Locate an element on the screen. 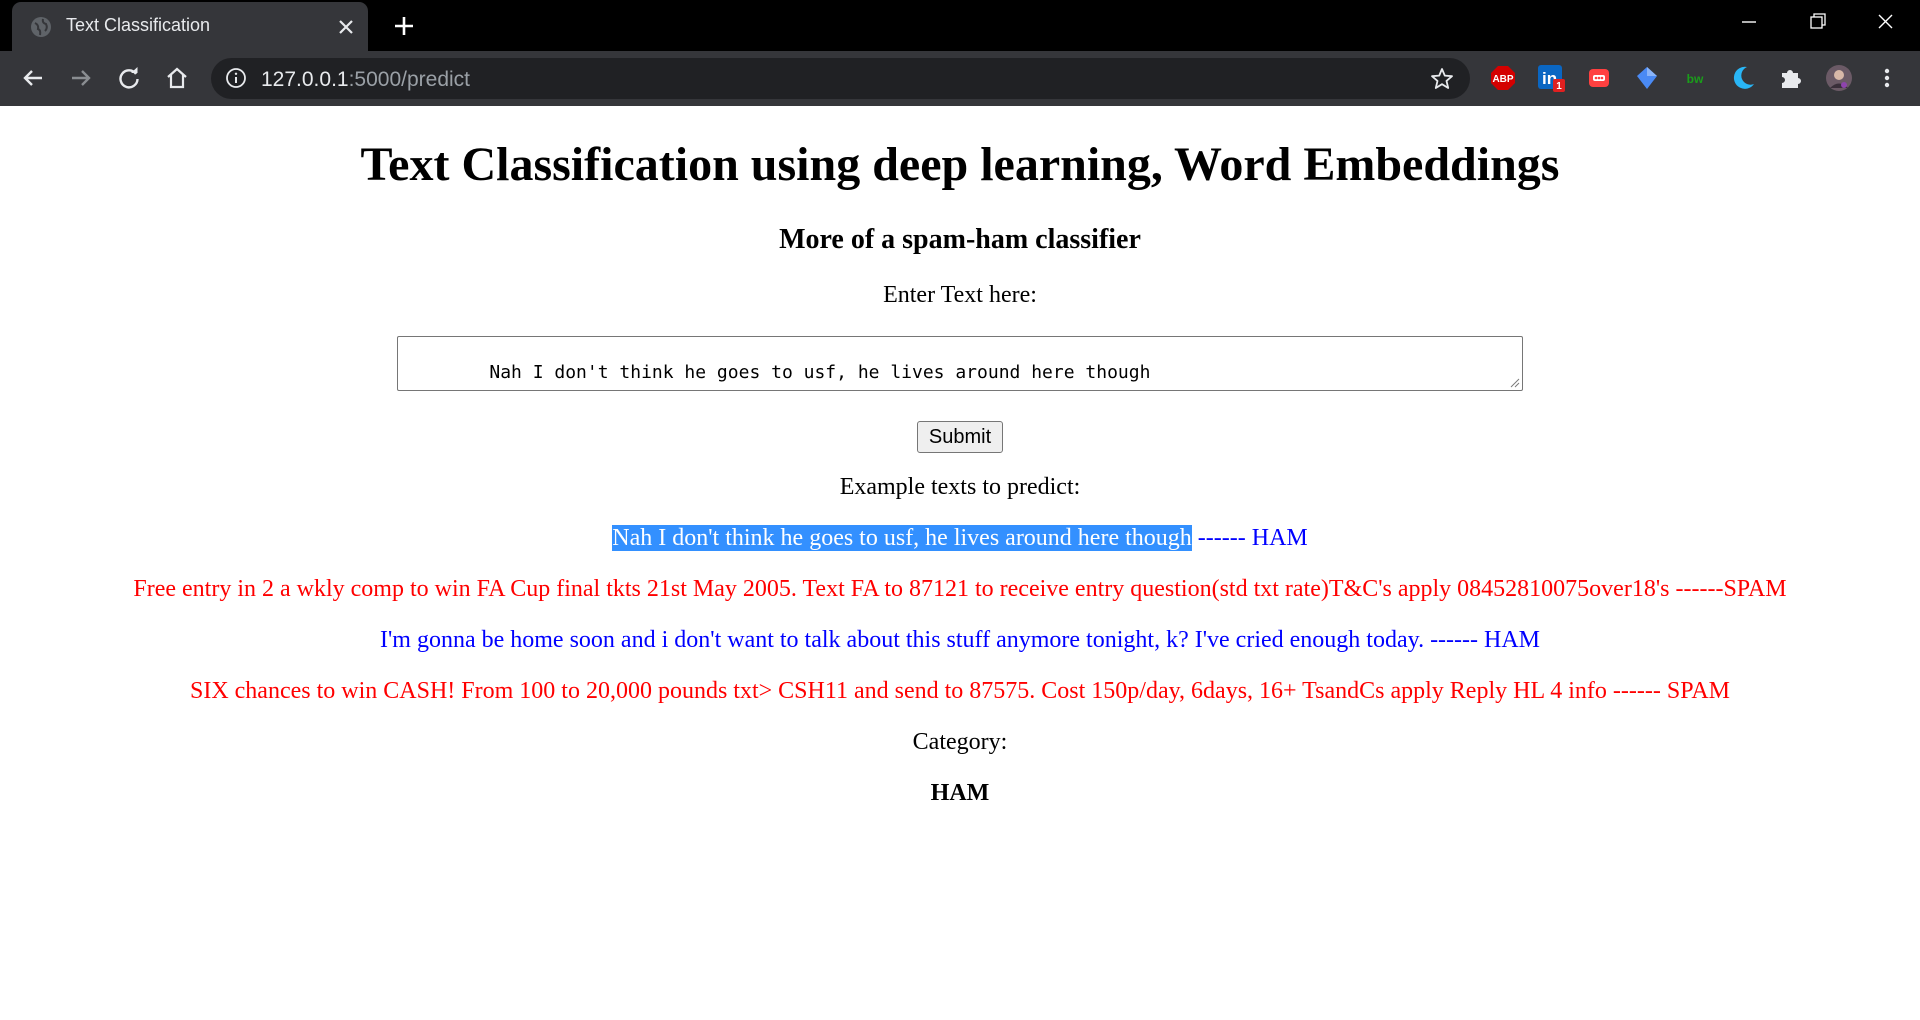 The image size is (1920, 1020). url-host: 127.0.0.1 is located at coordinates (305, 79).